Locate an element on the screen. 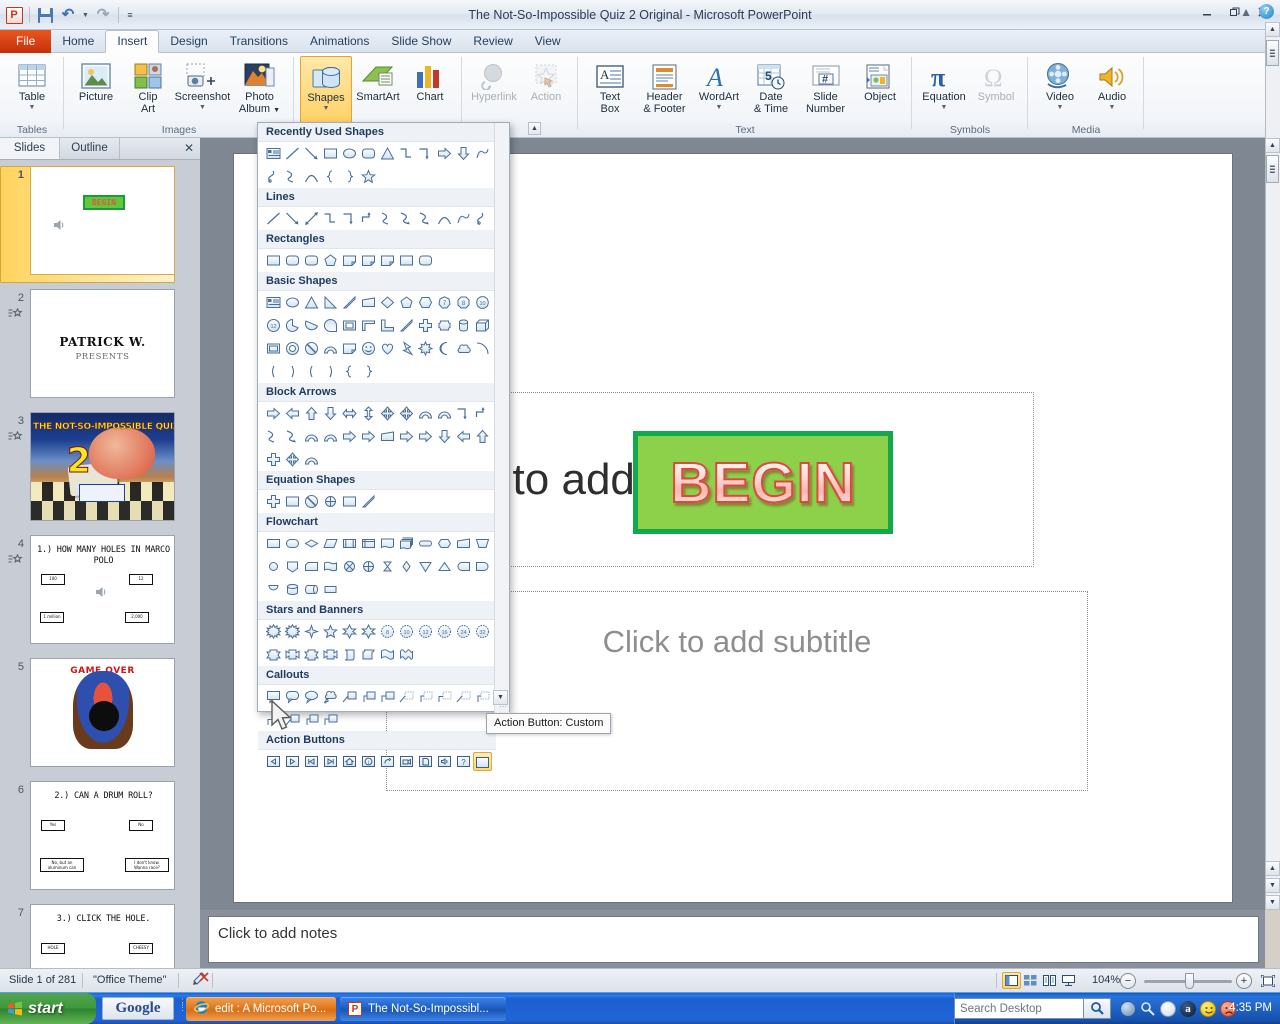 The height and width of the screenshot is (1024, 1280). ribbon-button-table: Table ▼ is located at coordinates (32, 89).